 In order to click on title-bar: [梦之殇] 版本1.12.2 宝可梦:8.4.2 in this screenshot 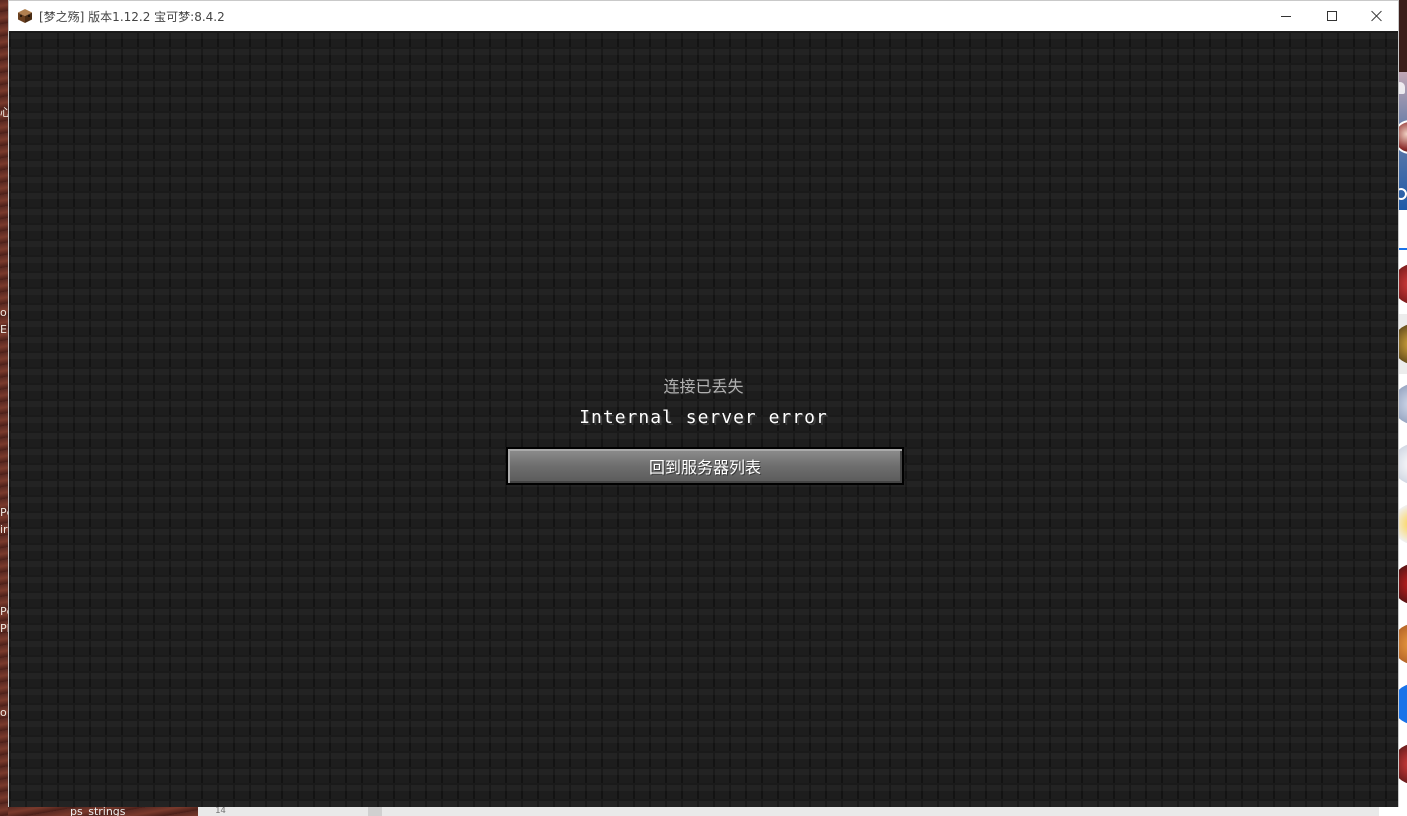, I will do `click(703, 16)`.